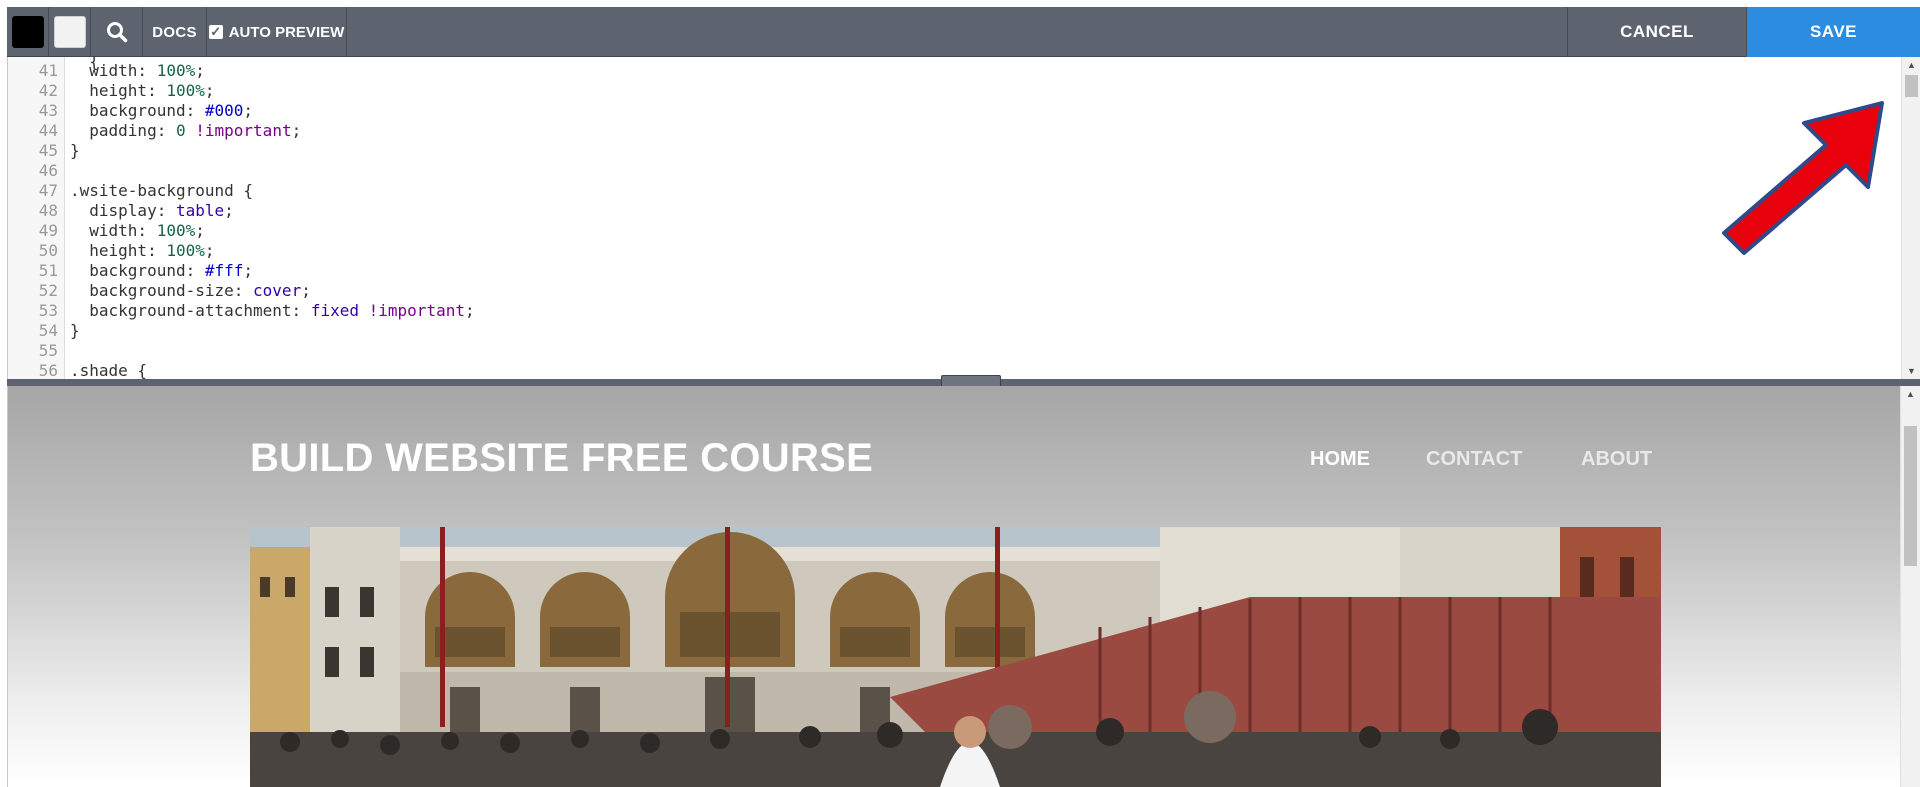 This screenshot has height=787, width=1920. I want to click on nav-about: ABOUT, so click(1616, 459).